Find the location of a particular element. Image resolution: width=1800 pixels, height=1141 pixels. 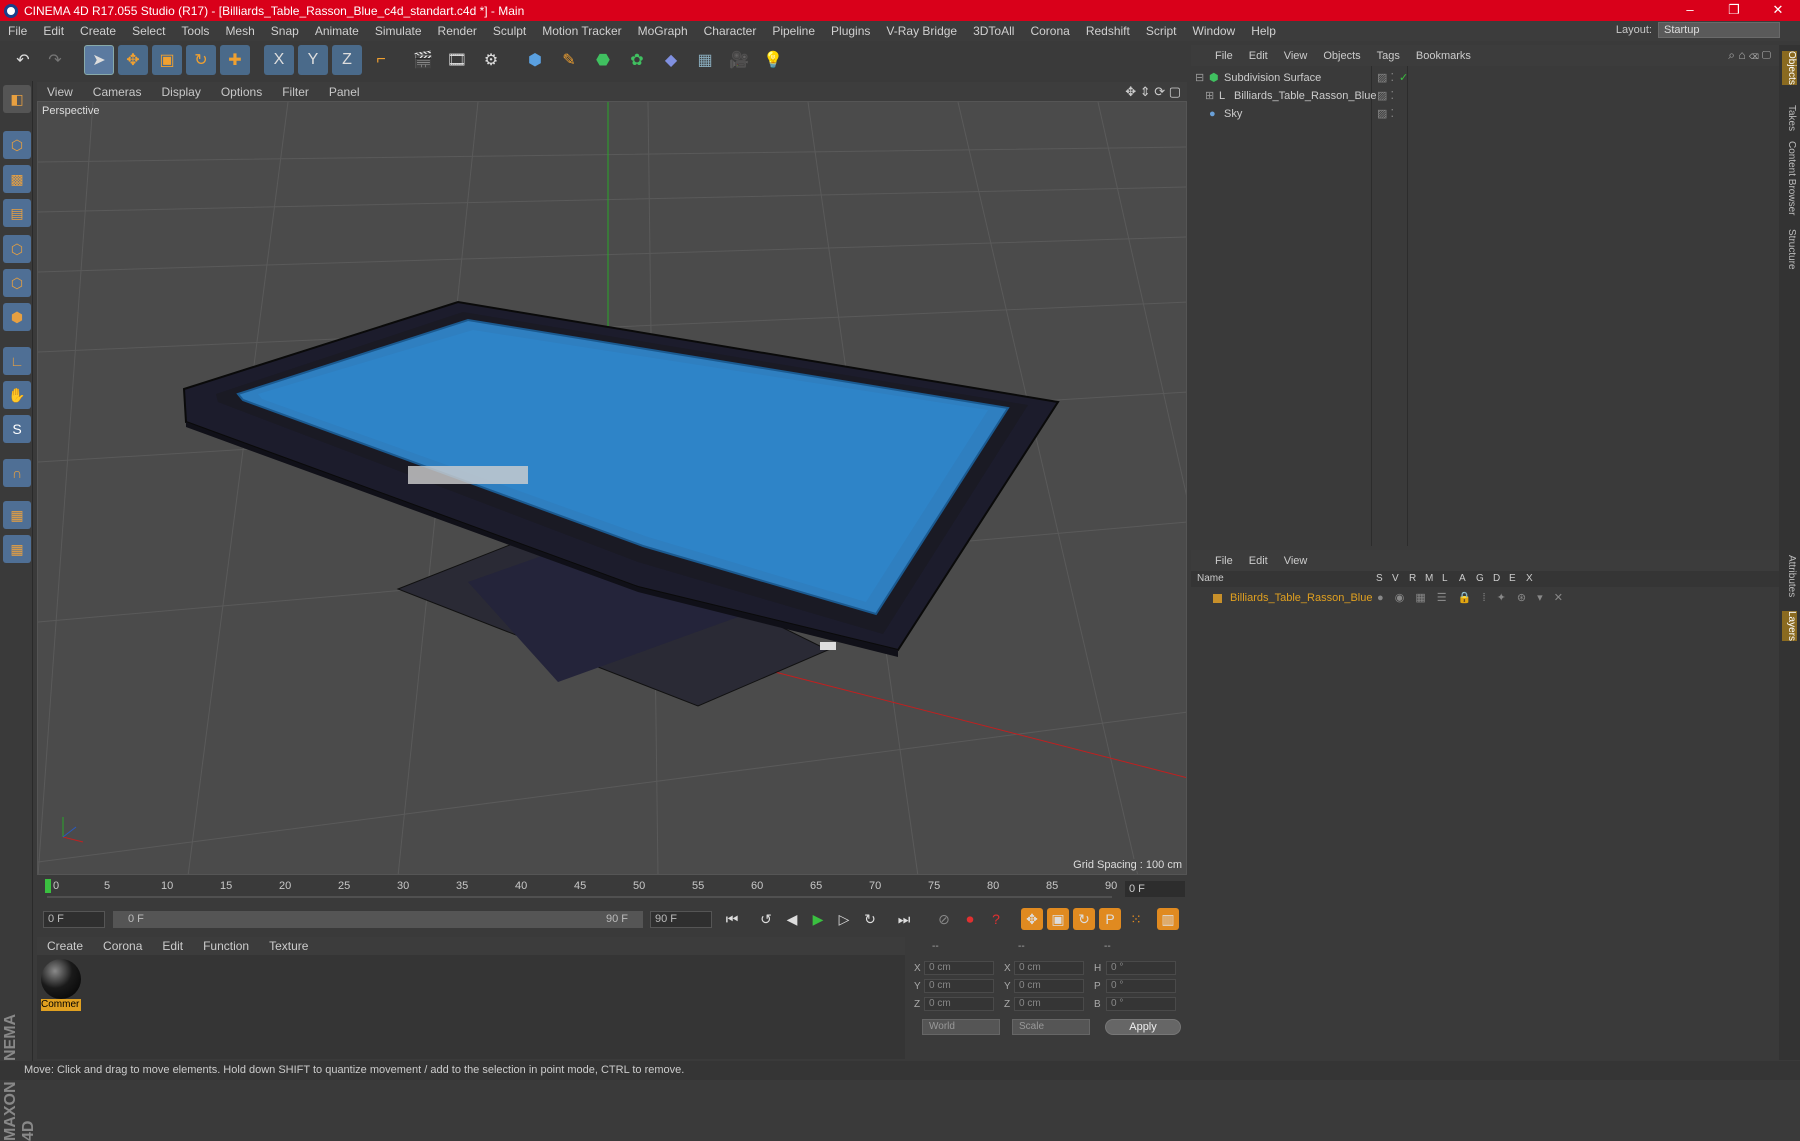

key-points-icon: ⁙ is located at coordinates (1136, 919).